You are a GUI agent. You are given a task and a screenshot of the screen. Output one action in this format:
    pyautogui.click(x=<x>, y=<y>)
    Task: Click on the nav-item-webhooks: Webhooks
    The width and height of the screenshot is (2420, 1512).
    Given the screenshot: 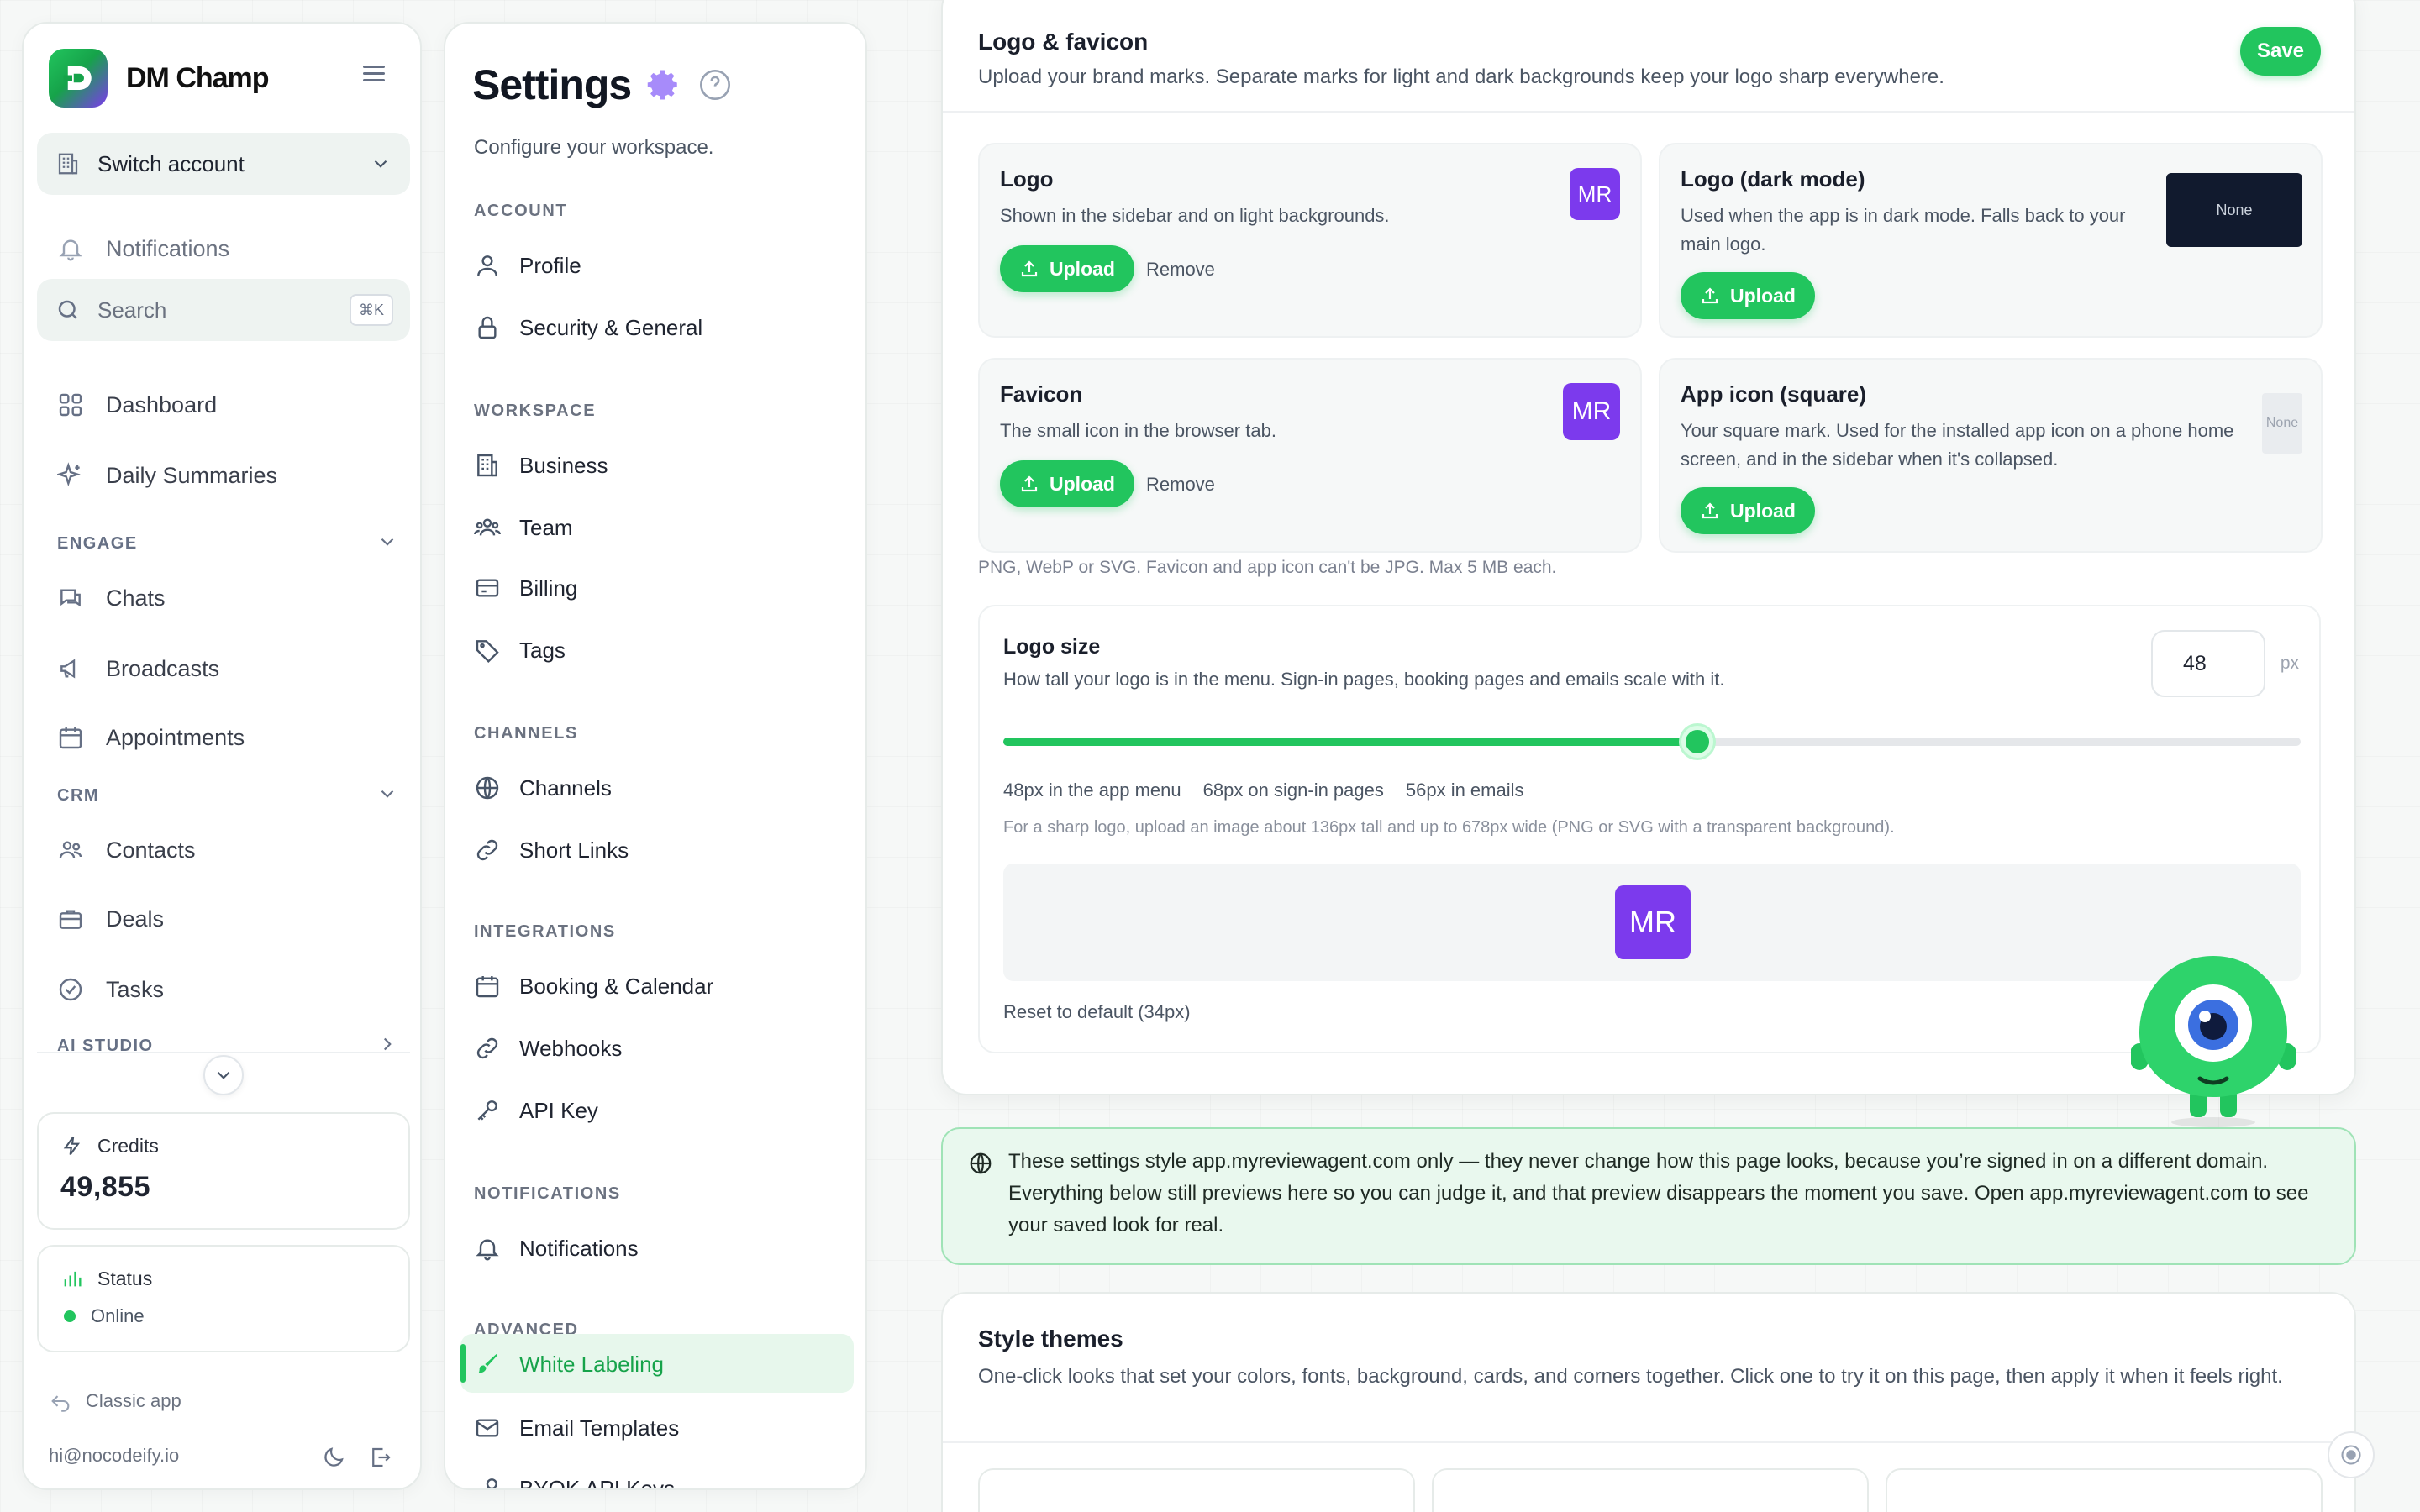 What is the action you would take?
    pyautogui.click(x=548, y=1048)
    